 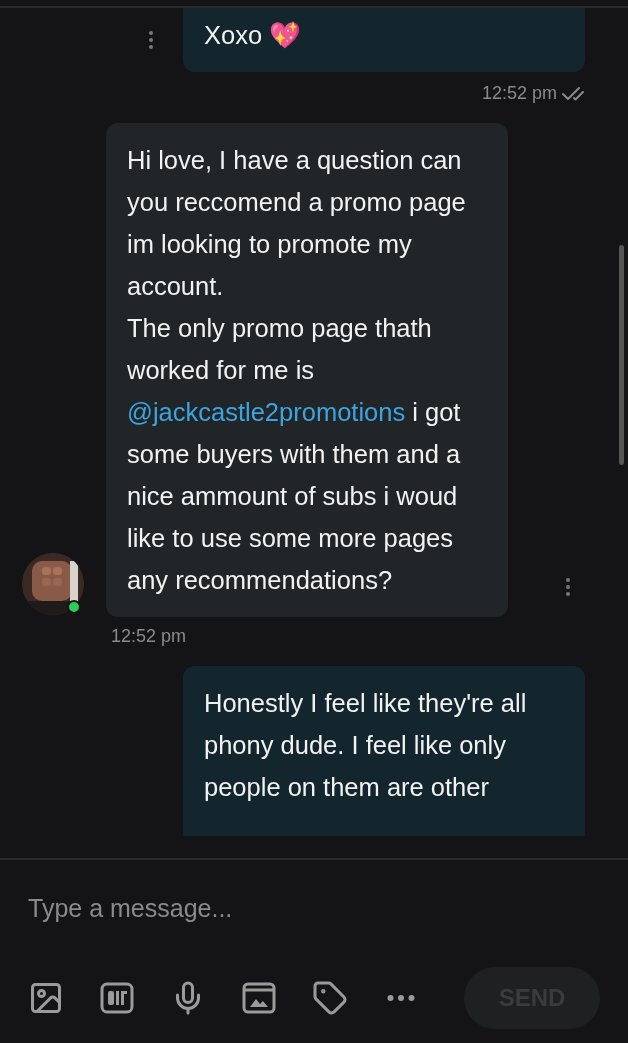 I want to click on message-text: Honestly I feel like they're all phony dude. I feel like only people on them are other, so click(x=366, y=745).